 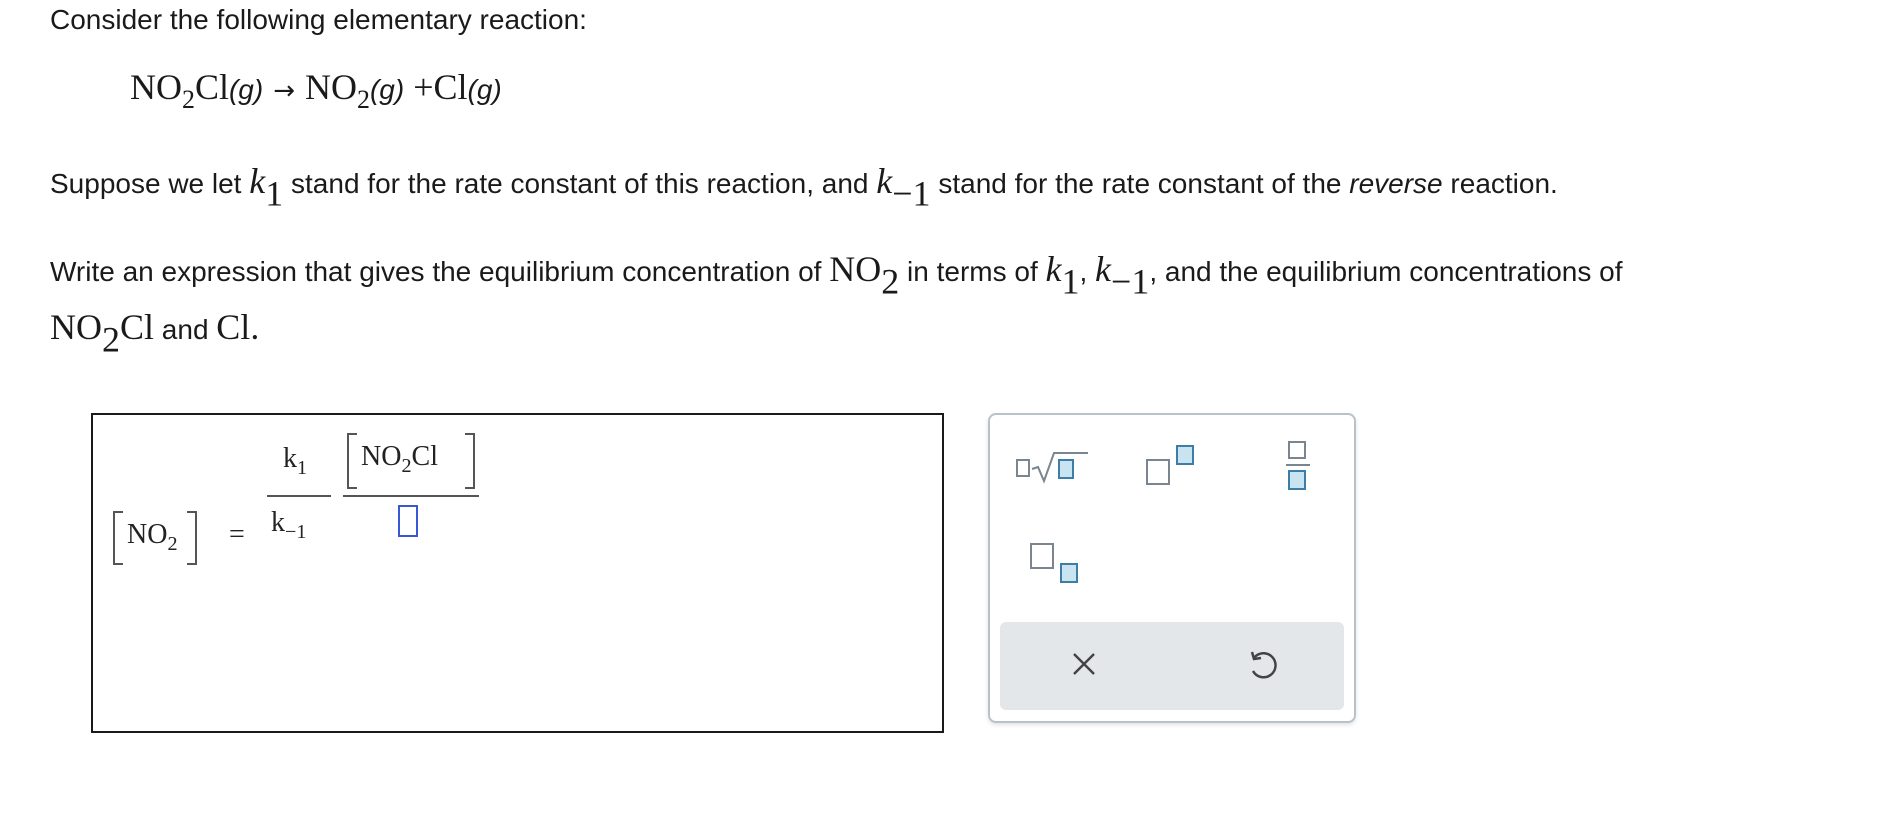 I want to click on radical-index-icon, so click(x=1023, y=468).